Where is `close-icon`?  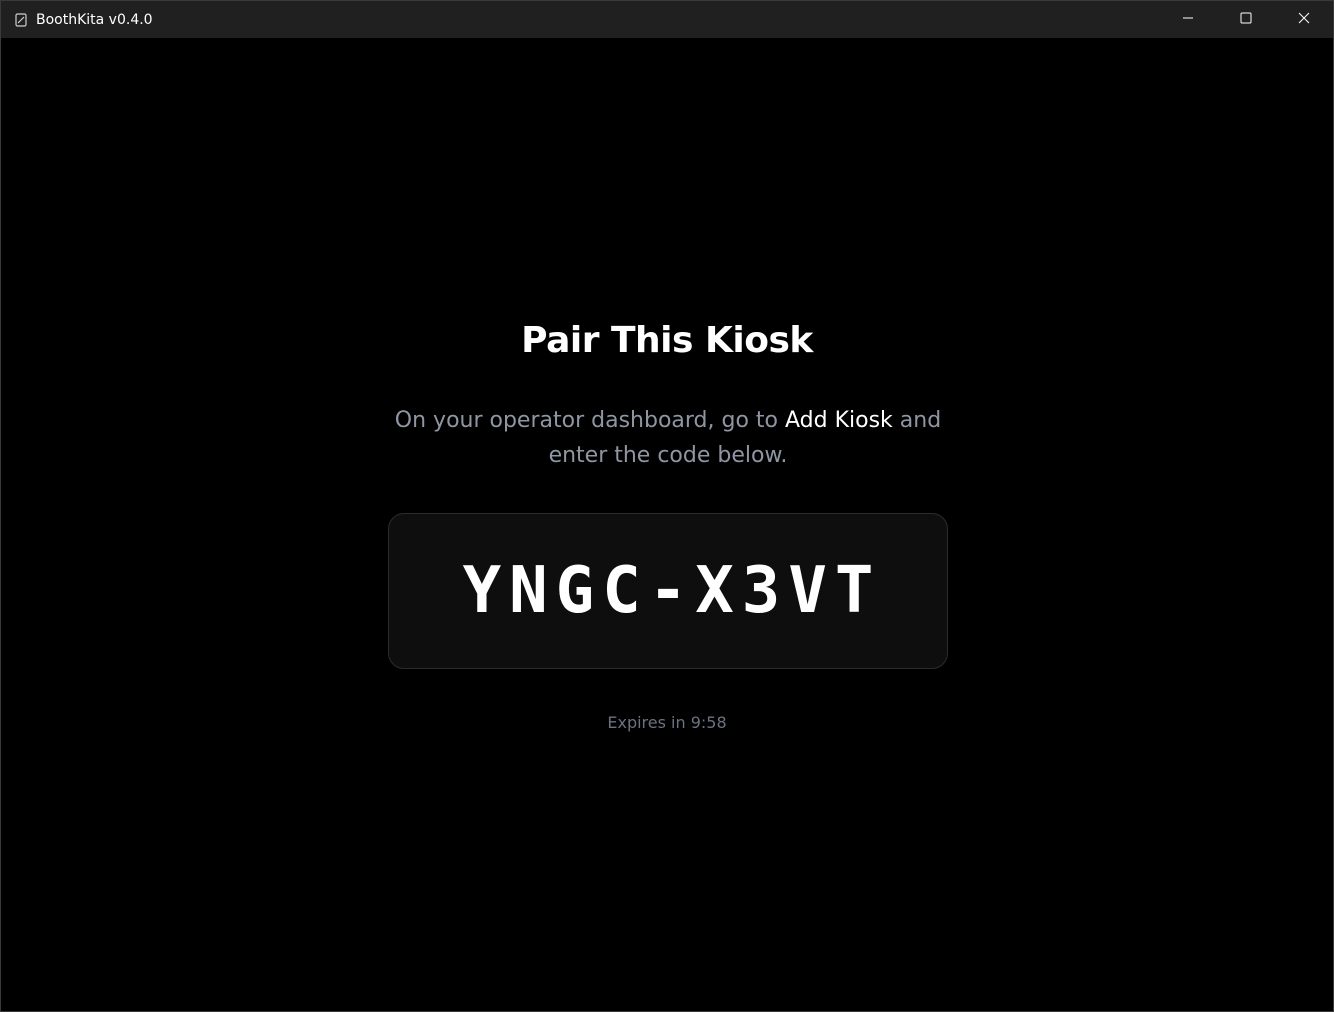 close-icon is located at coordinates (1304, 20).